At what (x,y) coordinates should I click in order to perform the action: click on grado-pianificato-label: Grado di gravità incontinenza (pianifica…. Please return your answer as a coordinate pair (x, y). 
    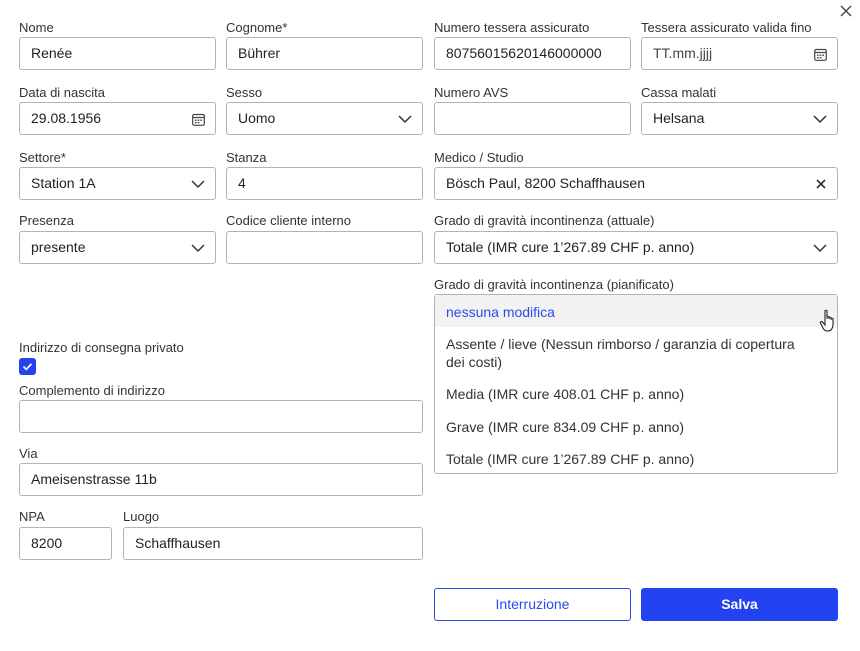
    Looking at the image, I should click on (554, 284).